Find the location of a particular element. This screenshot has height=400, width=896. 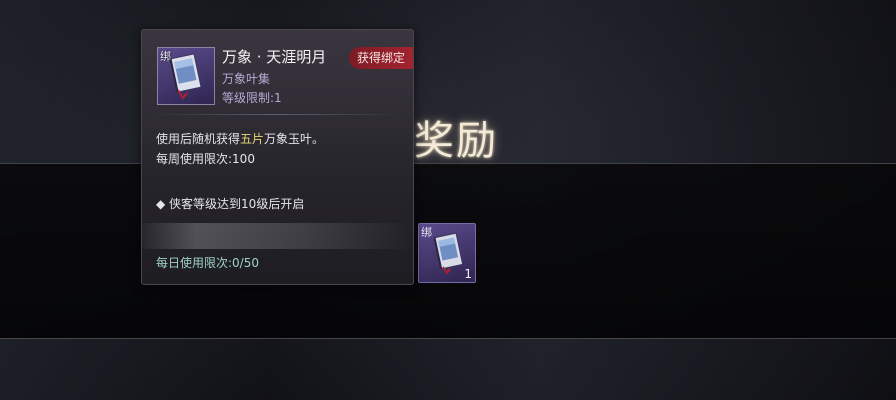

bind-status-badge: 获得绑定 is located at coordinates (381, 58).